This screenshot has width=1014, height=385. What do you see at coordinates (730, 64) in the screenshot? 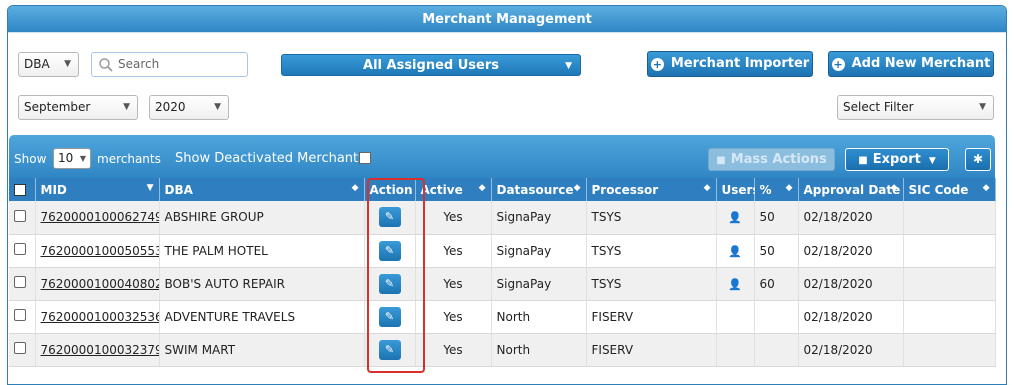
I see `merchant-importer-button: + Merchant Importer` at bounding box center [730, 64].